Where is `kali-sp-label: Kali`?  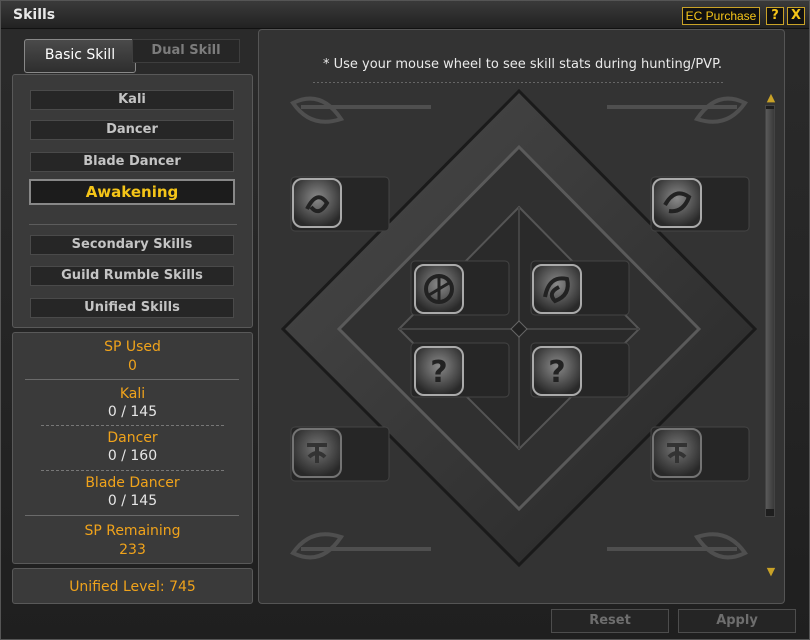
kali-sp-label: Kali is located at coordinates (132, 394).